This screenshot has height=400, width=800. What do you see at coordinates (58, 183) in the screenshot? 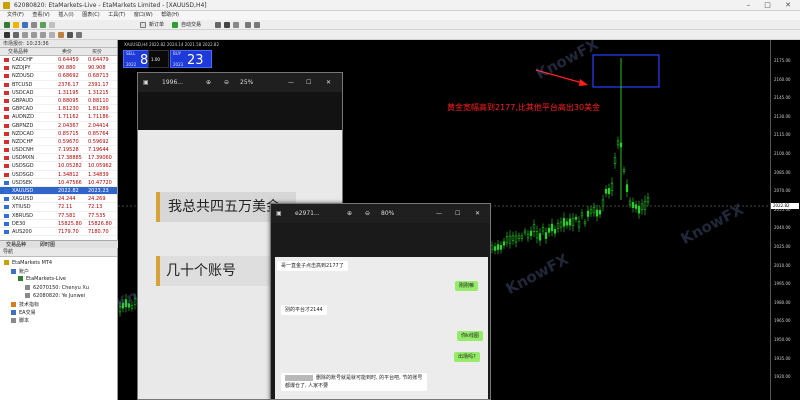
I see `market-watch-row: USDSEK 10.47566 10.47720` at bounding box center [58, 183].